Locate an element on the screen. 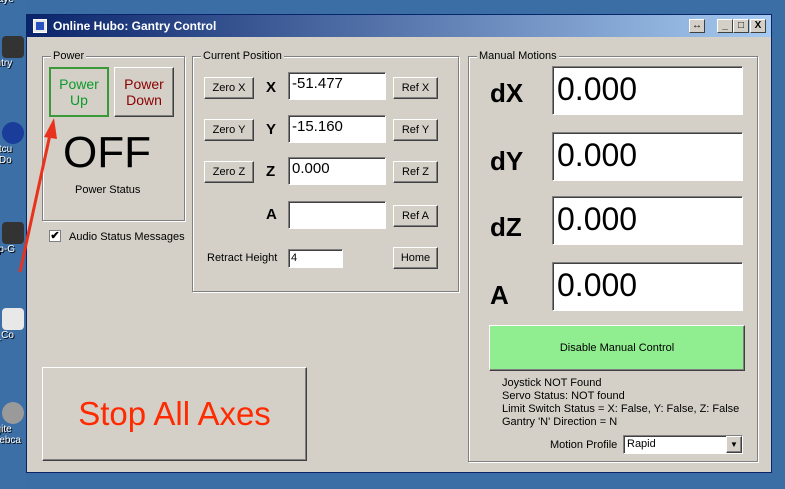 The width and height of the screenshot is (785, 489). annotation-arrow is located at coordinates (37, 195).